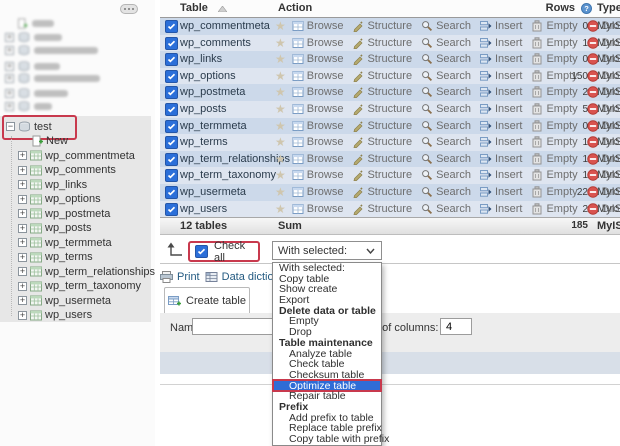 This screenshot has width=620, height=446. What do you see at coordinates (54, 228) in the screenshot?
I see `sidebar-item-table: + wp_posts` at bounding box center [54, 228].